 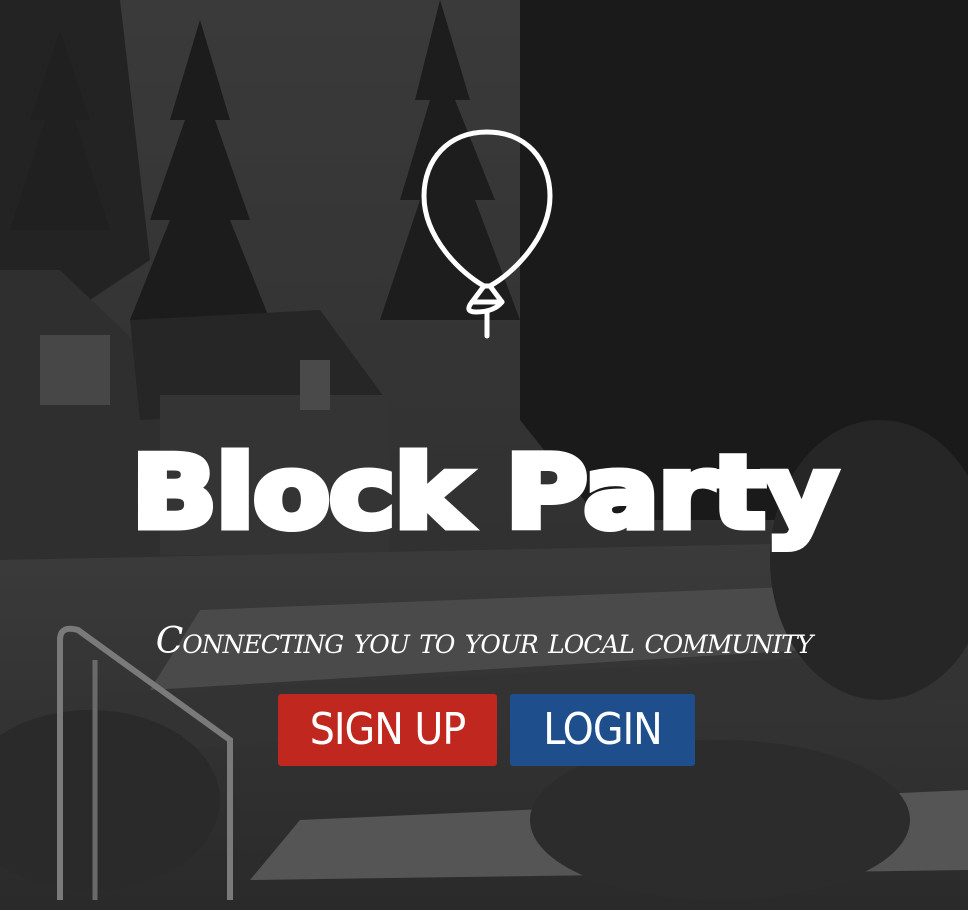 I want to click on app-title: Block Party, so click(x=485, y=493).